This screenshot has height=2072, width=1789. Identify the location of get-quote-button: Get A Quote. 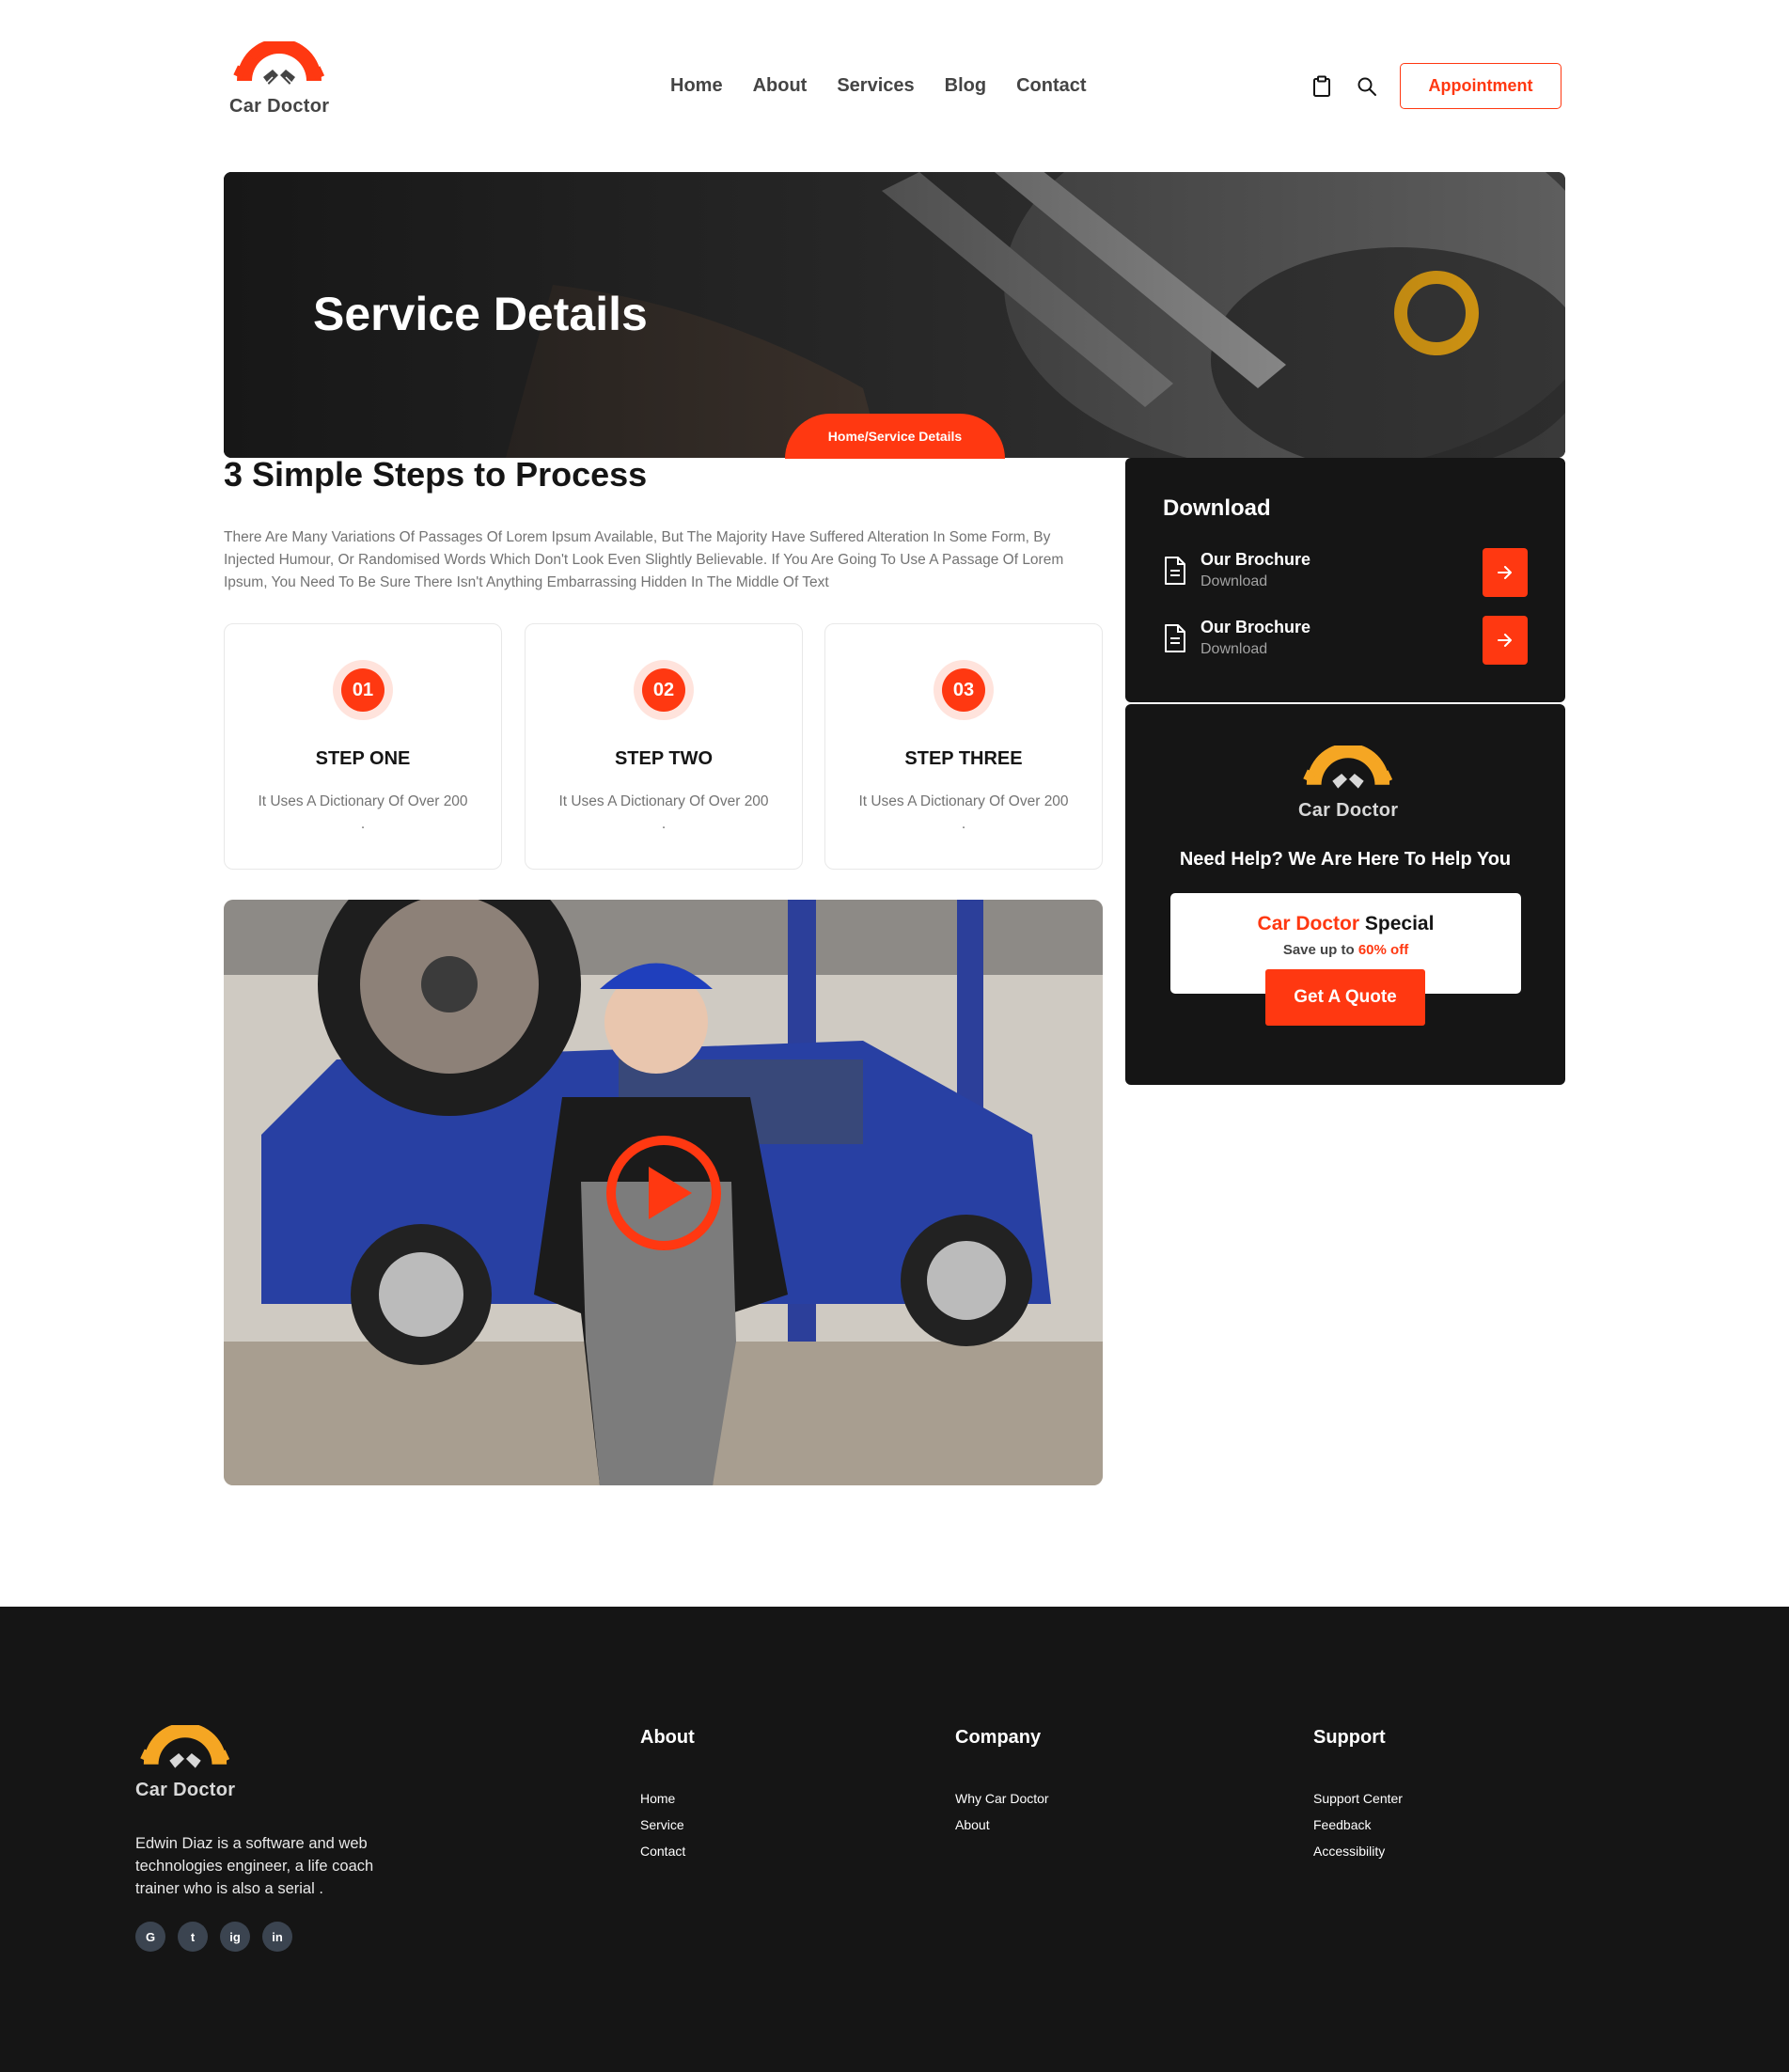
(1345, 997).